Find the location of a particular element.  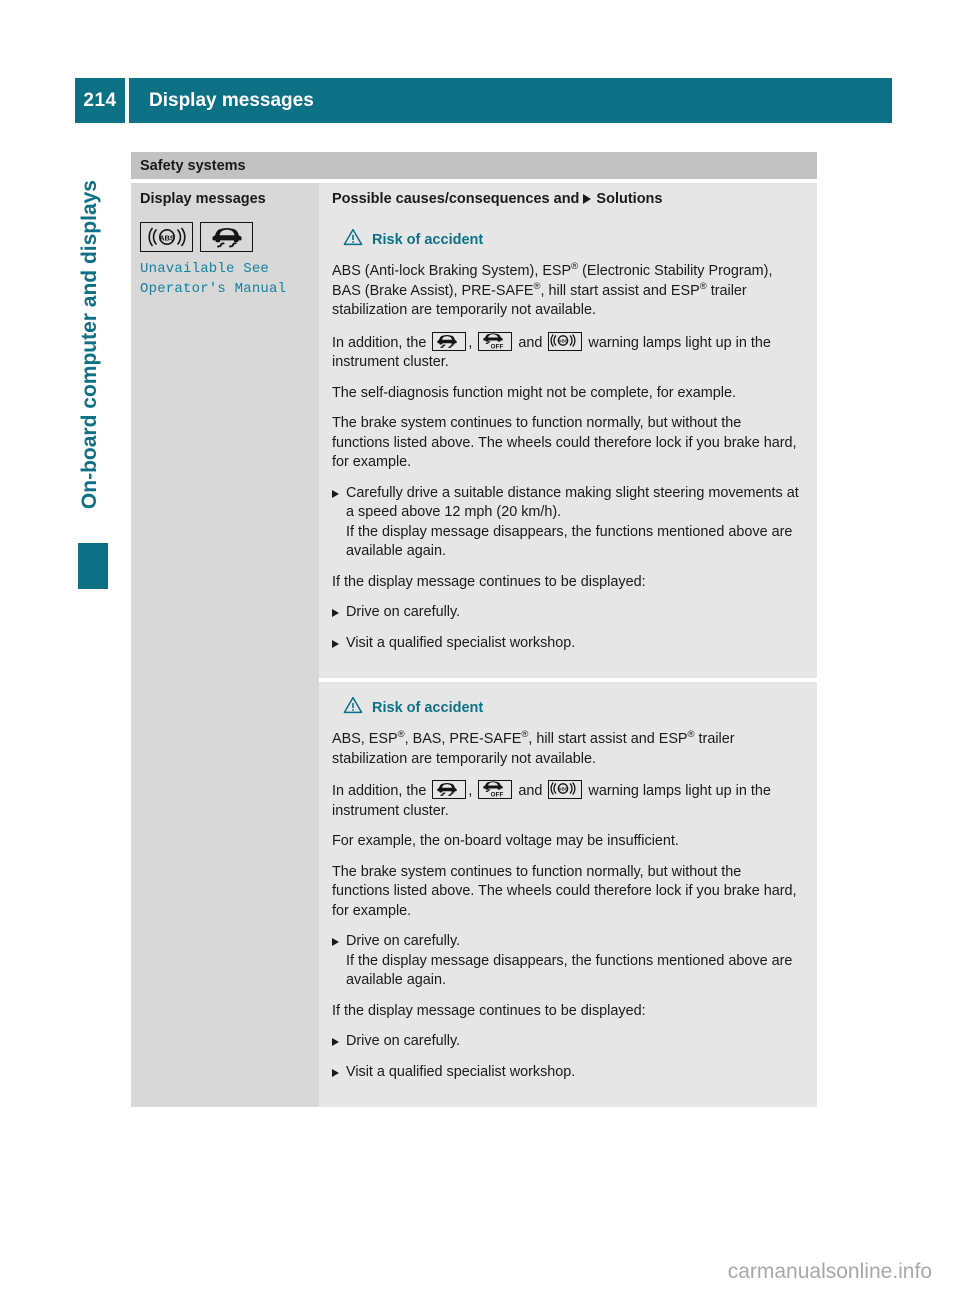

sidebar-chapter-label-wrap: On-board computer and displays is located at coordinates (96, 380).